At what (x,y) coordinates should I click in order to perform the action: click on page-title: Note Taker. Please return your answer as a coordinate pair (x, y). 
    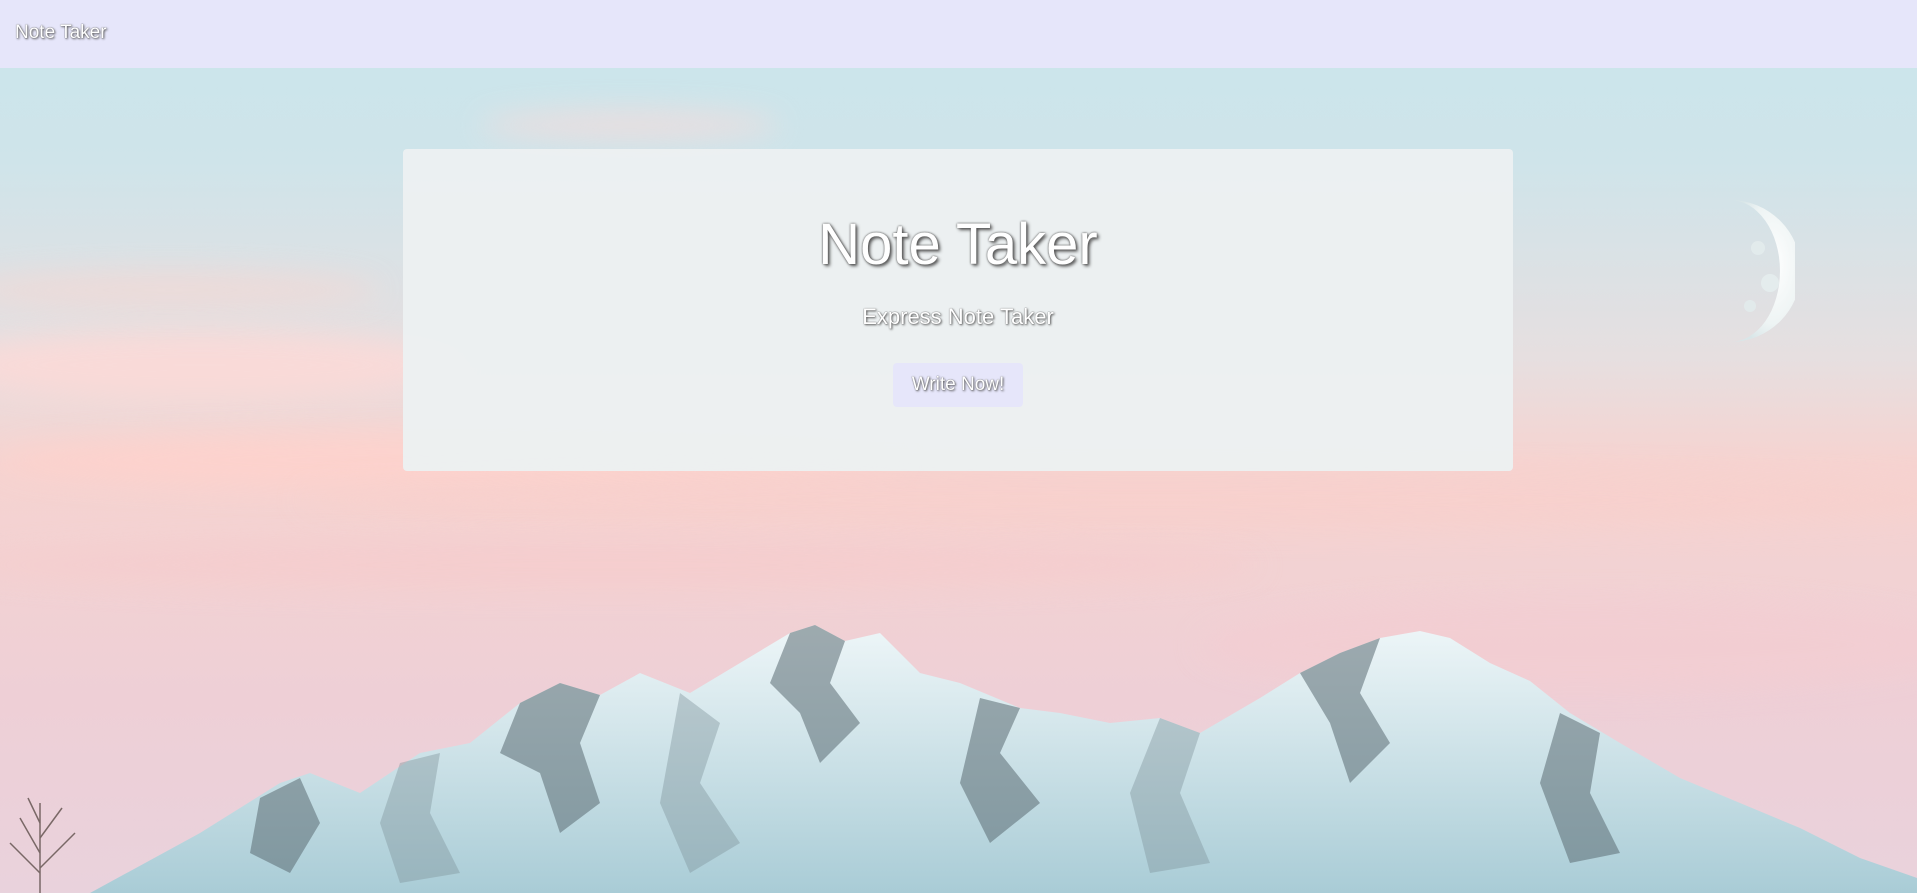
    Looking at the image, I should click on (958, 244).